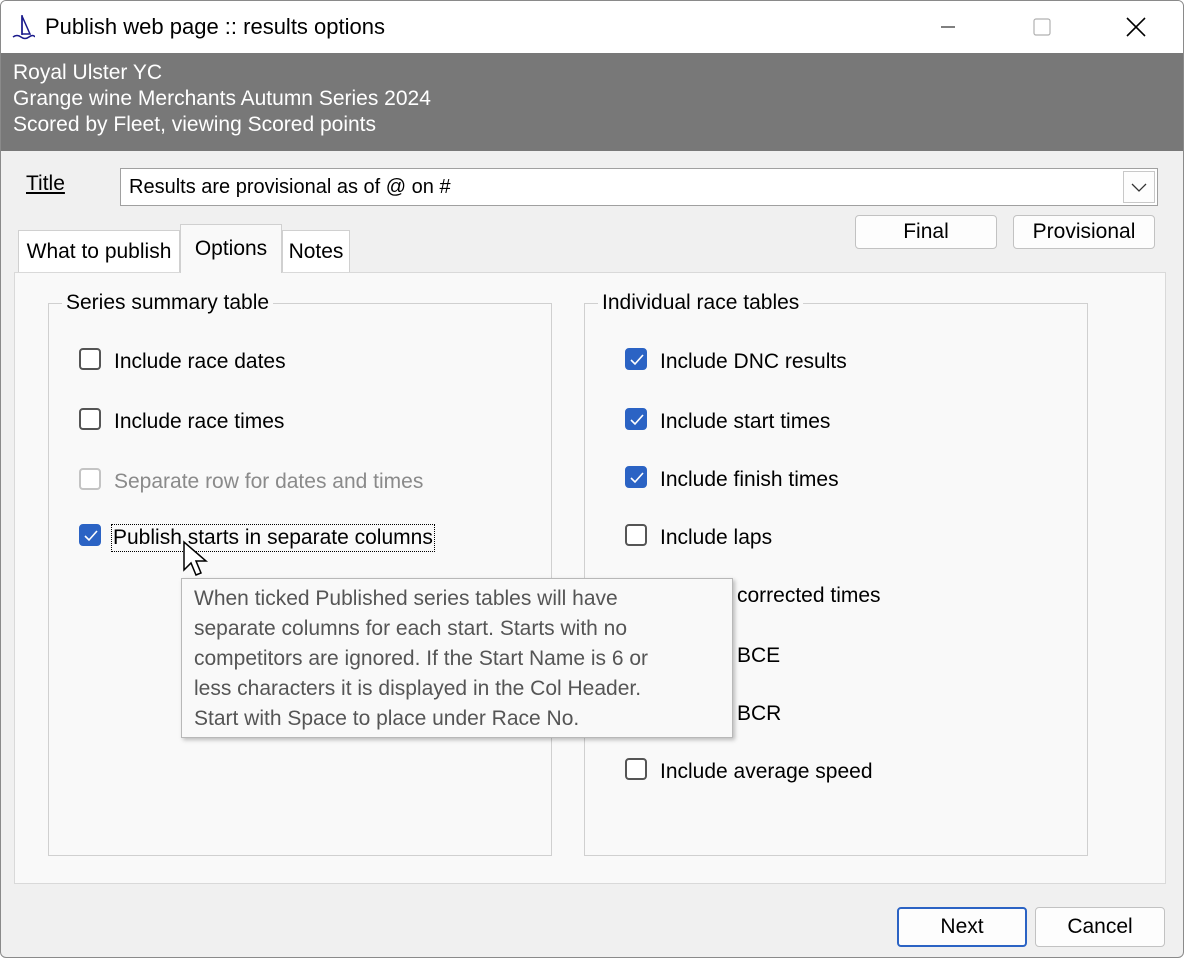 This screenshot has height=958, width=1184. I want to click on include-finish-times-checkbox, so click(636, 477).